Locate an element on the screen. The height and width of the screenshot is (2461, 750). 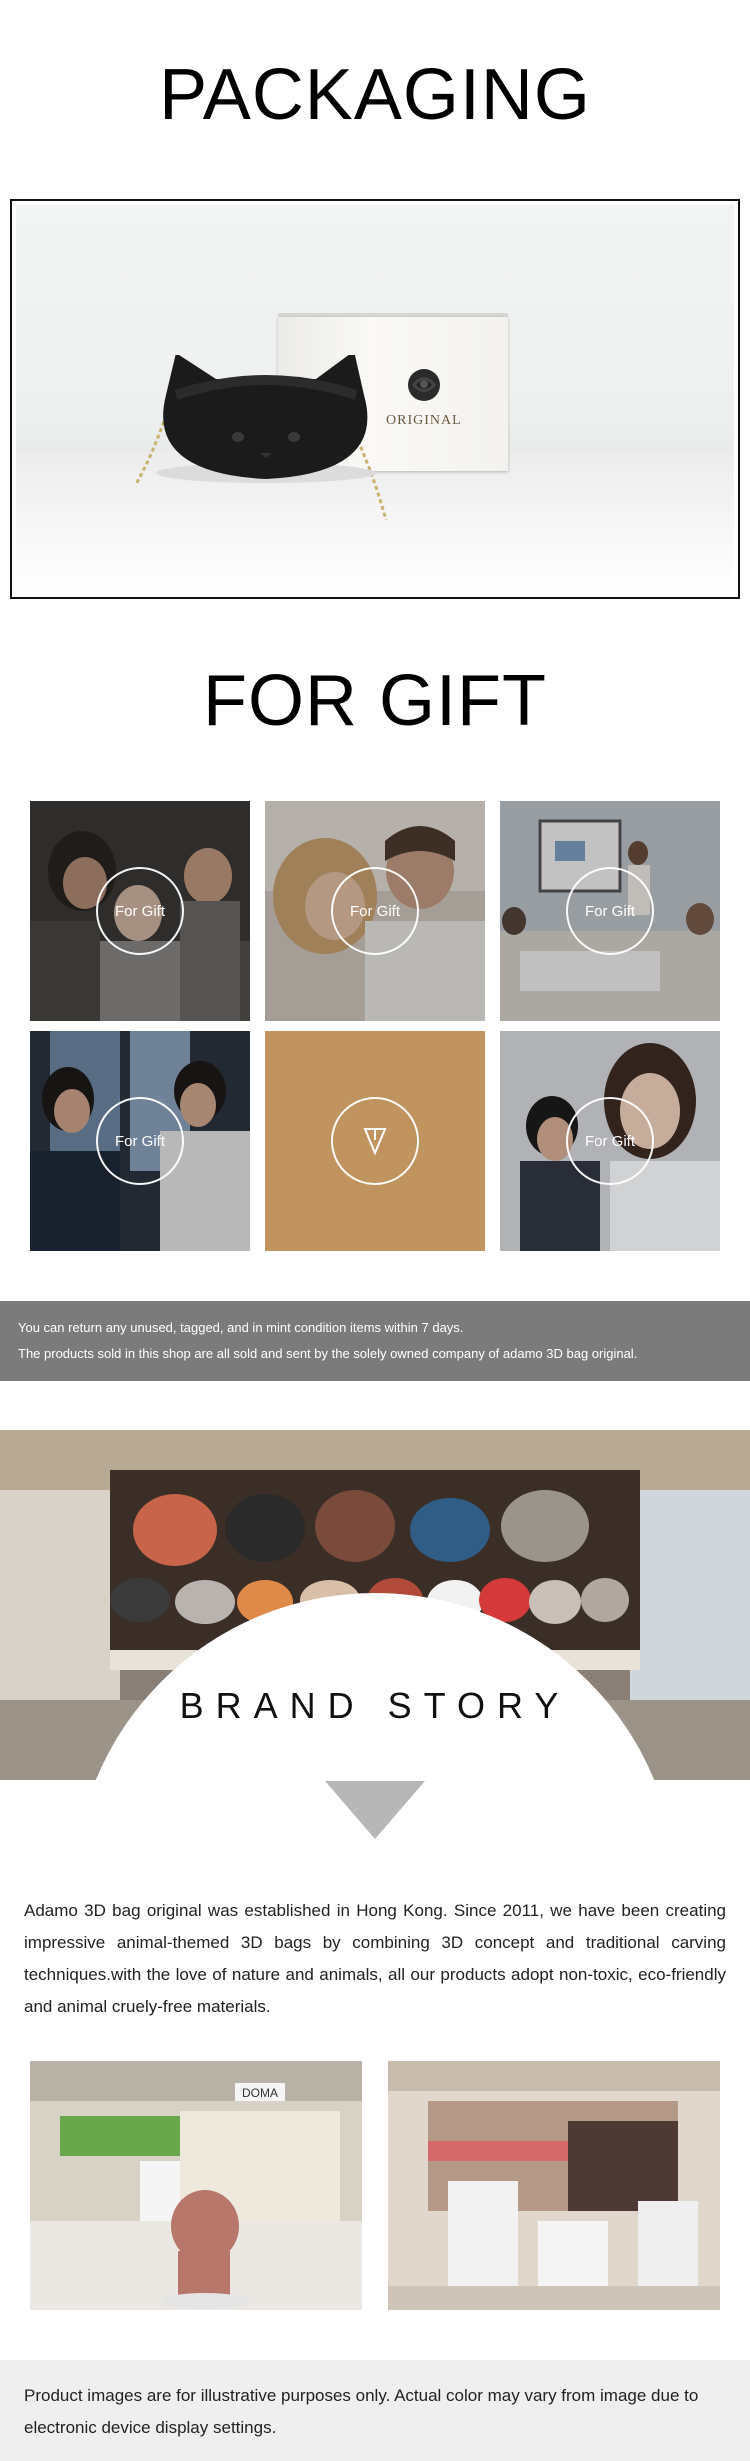
down-triangle-icon is located at coordinates (375, 1810).